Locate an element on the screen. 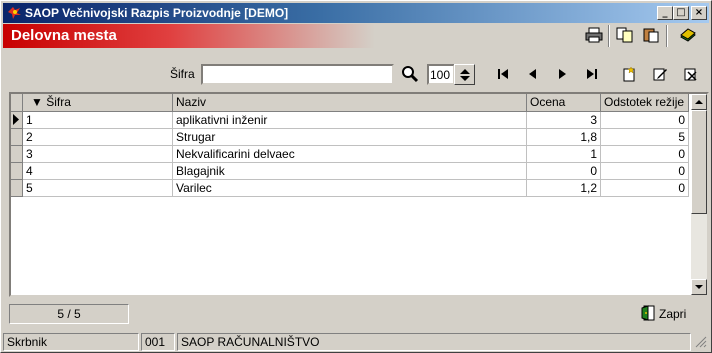 Image resolution: width=712 pixels, height=353 pixels. record-counter: 5 / 5 is located at coordinates (69, 314).